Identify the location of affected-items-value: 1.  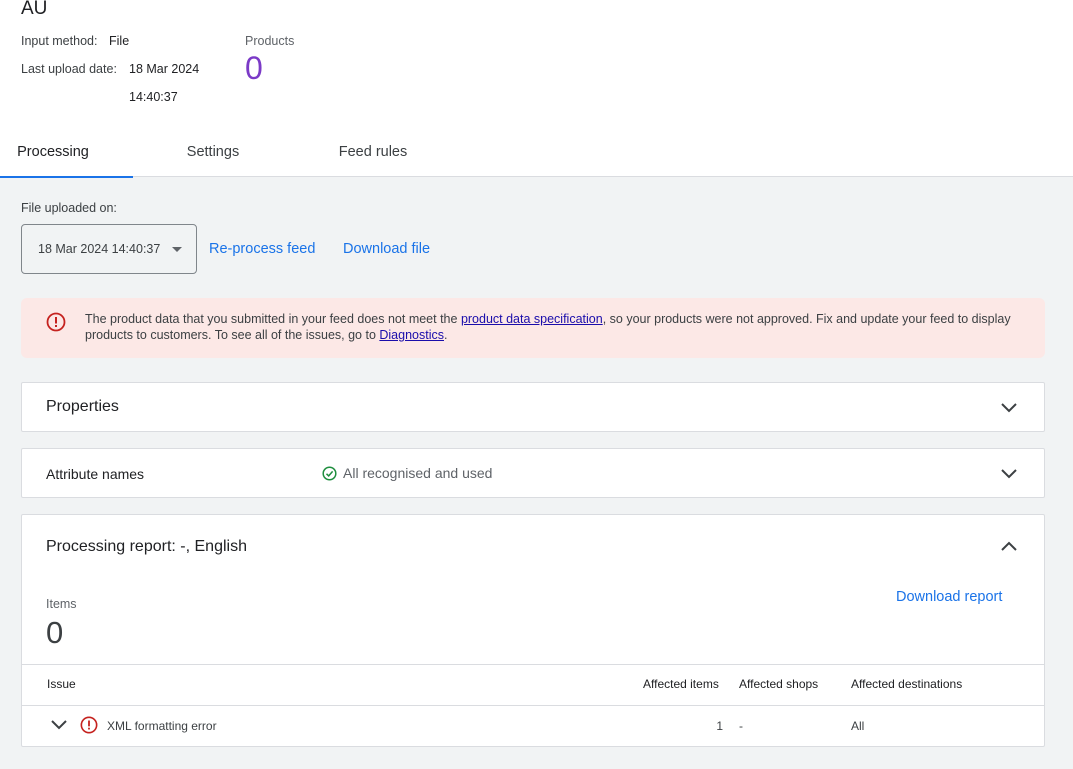
(719, 726).